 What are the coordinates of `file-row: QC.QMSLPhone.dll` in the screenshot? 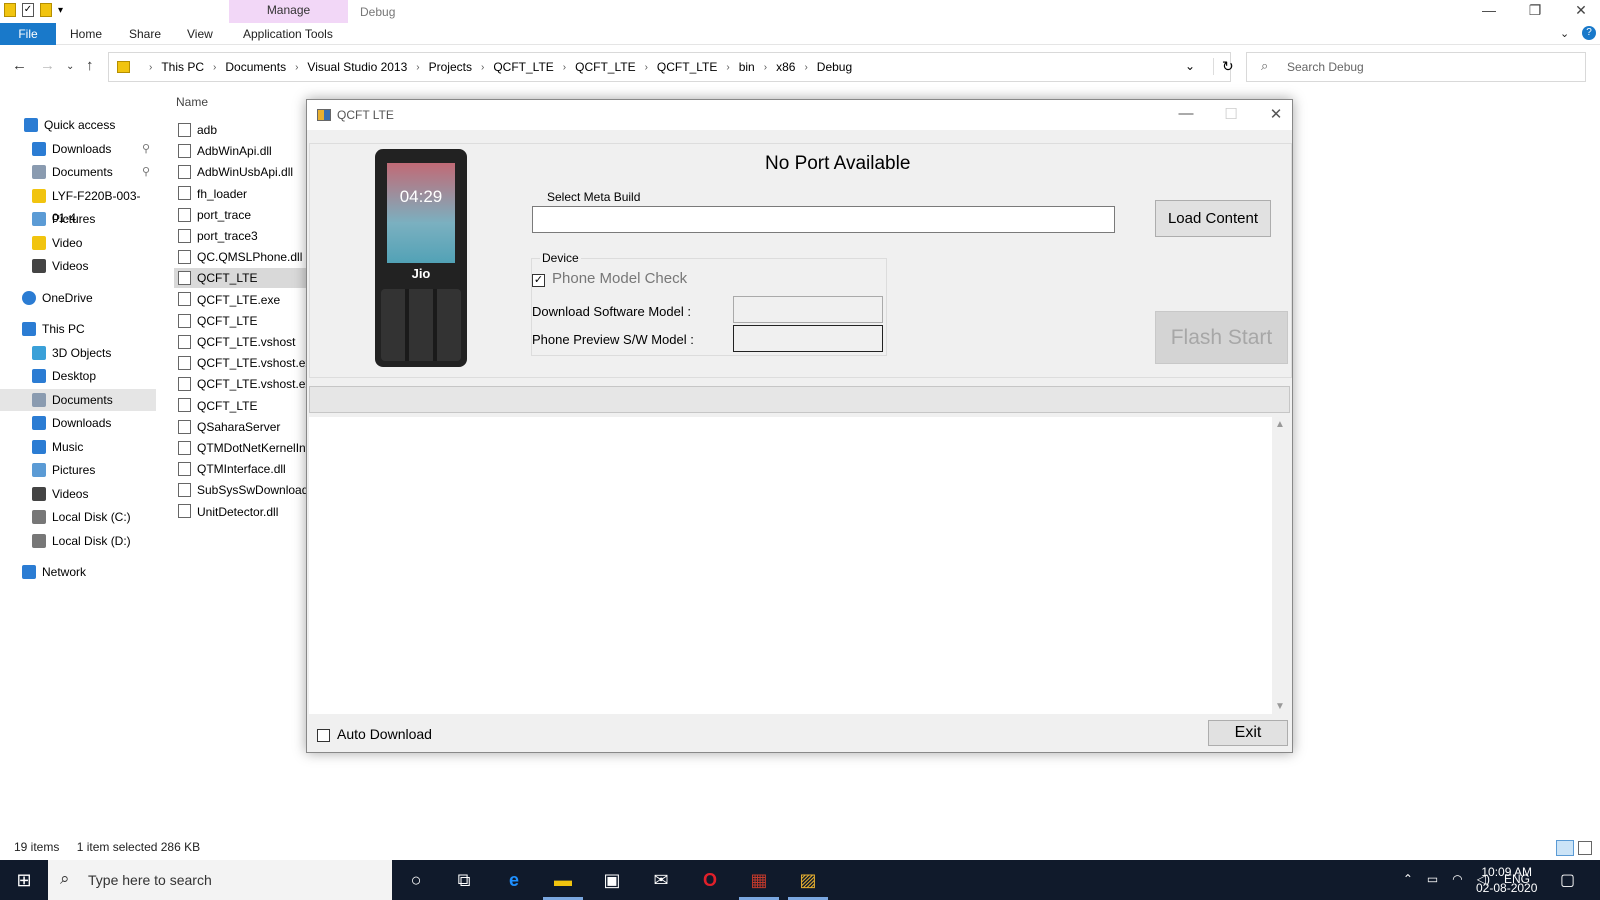 It's located at (241, 257).